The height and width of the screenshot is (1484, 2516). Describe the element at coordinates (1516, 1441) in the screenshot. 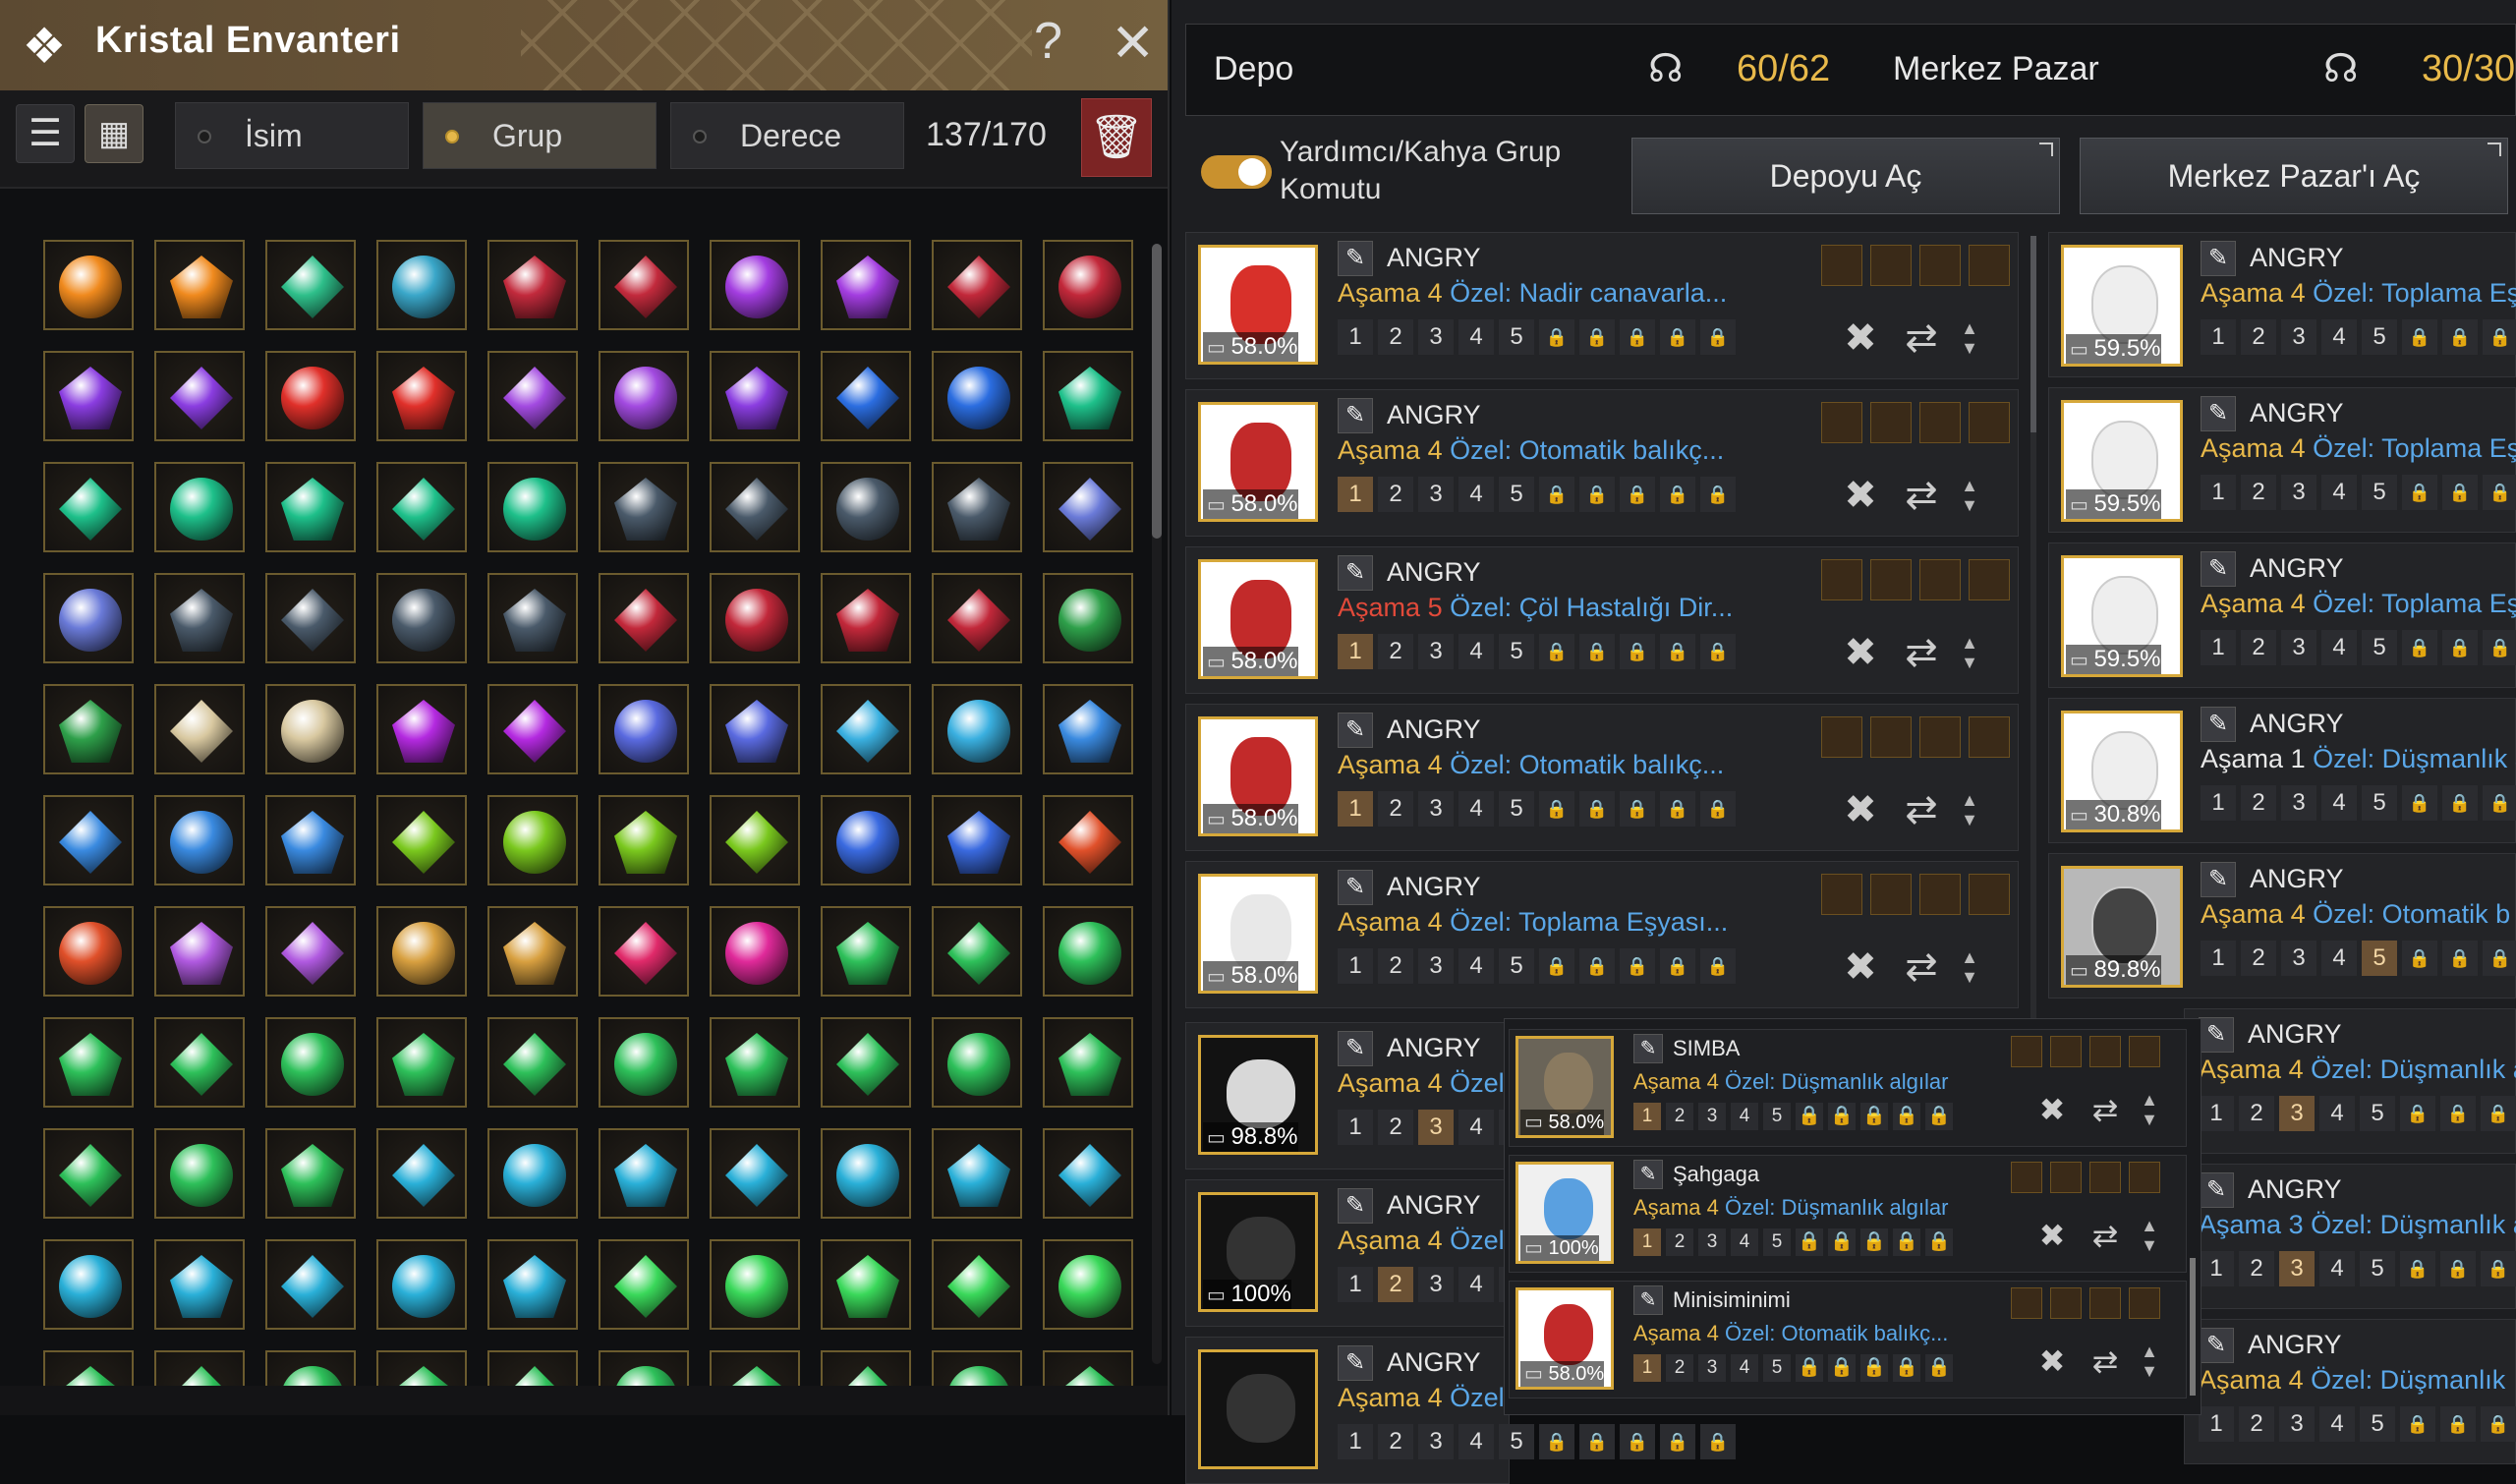

I see `level-5: 5` at that location.